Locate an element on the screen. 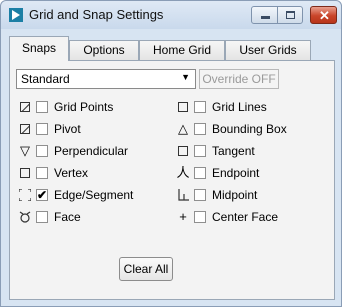 This screenshot has height=307, width=342. grid-lines-label: Grid Lines is located at coordinates (239, 107).